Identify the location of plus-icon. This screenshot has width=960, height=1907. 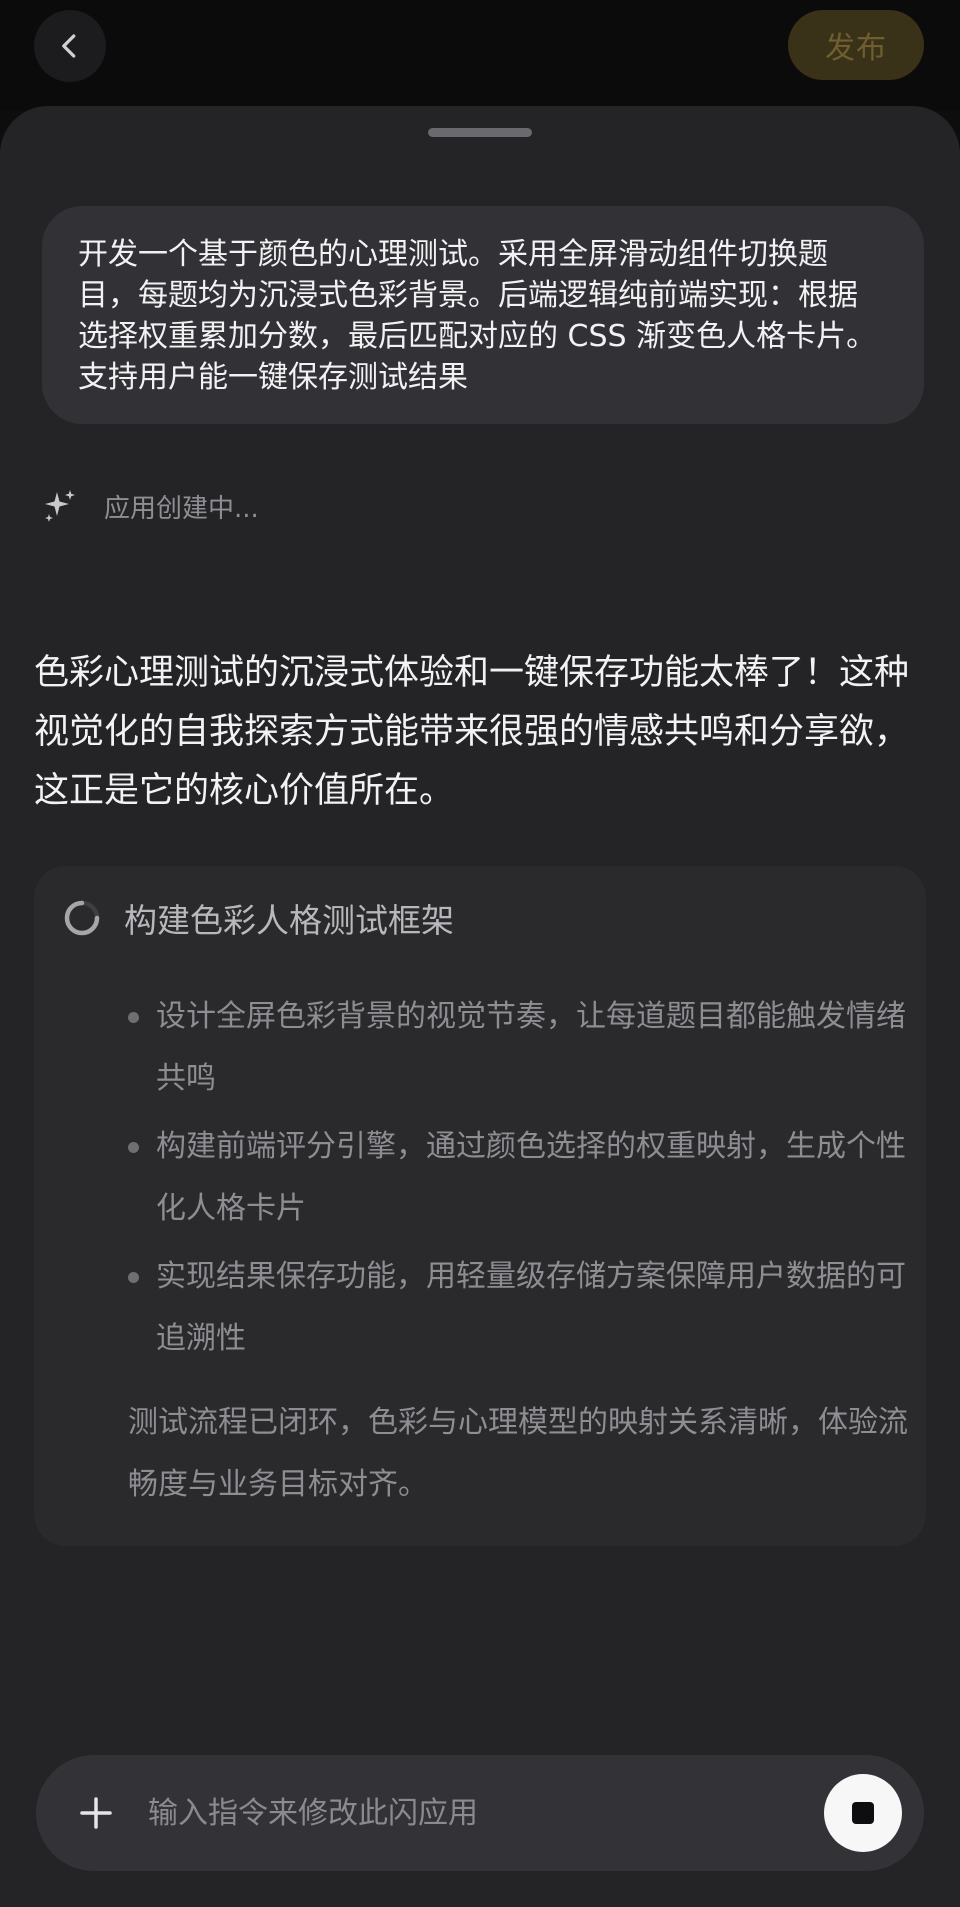
(96, 1813).